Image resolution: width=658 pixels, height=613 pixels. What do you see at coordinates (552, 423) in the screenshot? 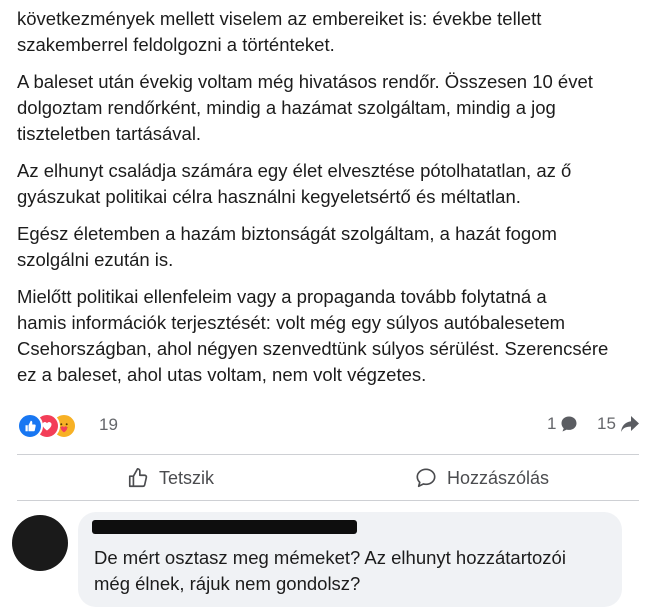
I see `comment-count-value: 1` at bounding box center [552, 423].